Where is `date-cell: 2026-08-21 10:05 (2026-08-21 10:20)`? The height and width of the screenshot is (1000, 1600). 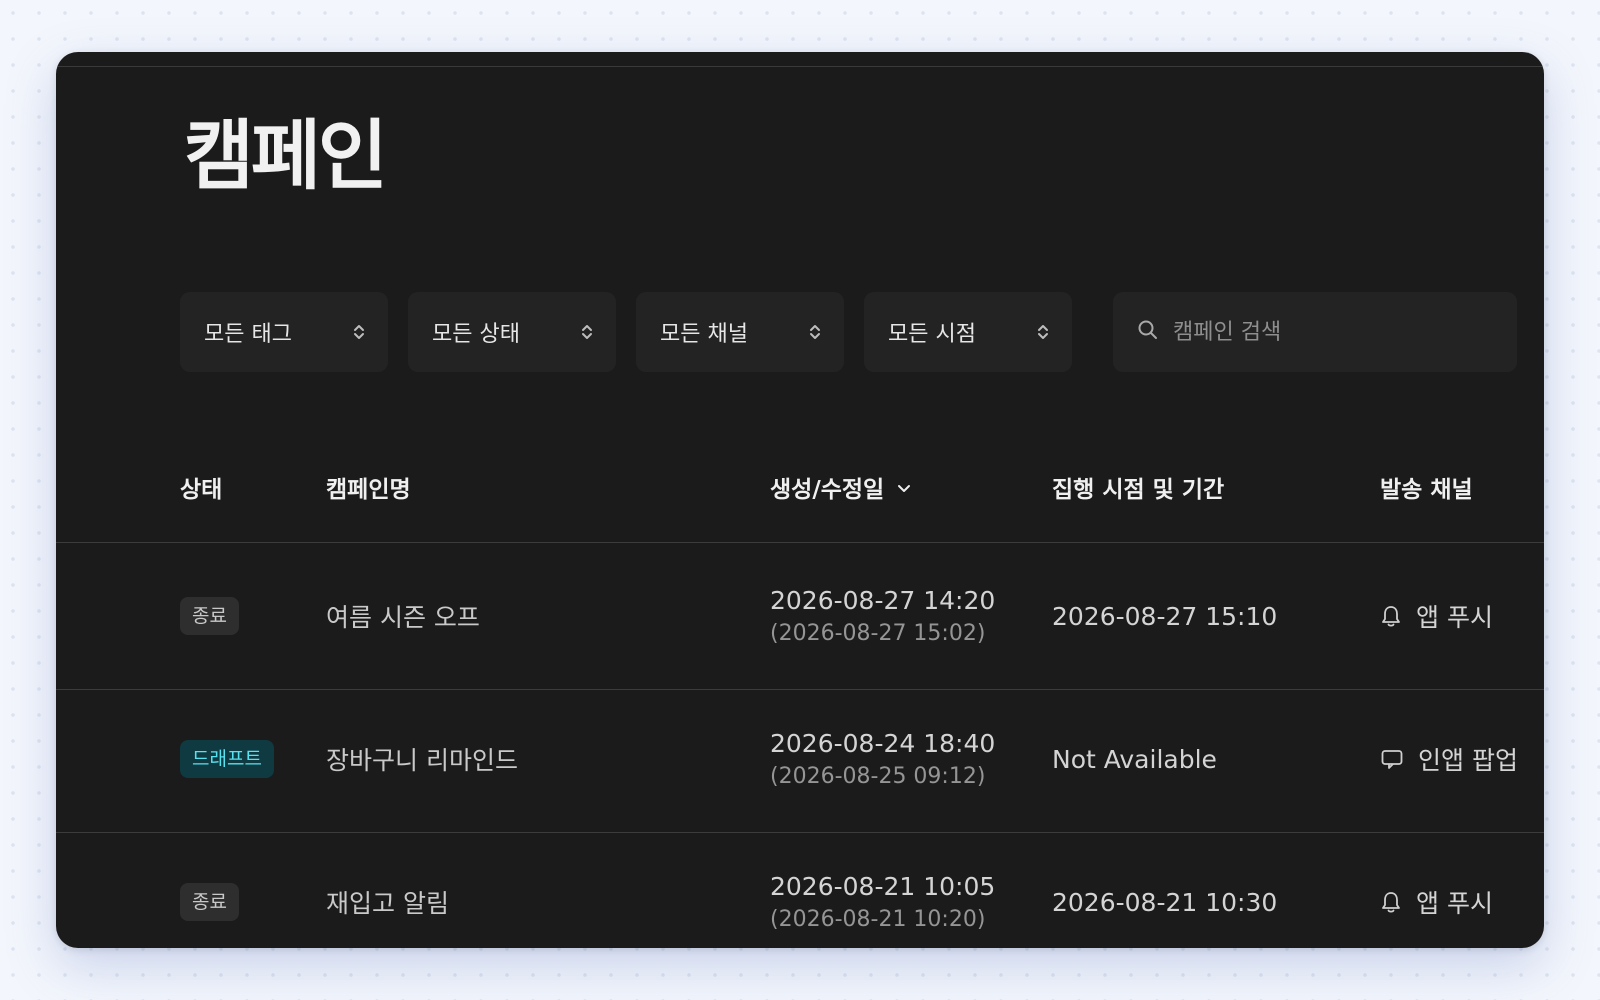 date-cell: 2026-08-21 10:05 (2026-08-21 10:20) is located at coordinates (882, 888).